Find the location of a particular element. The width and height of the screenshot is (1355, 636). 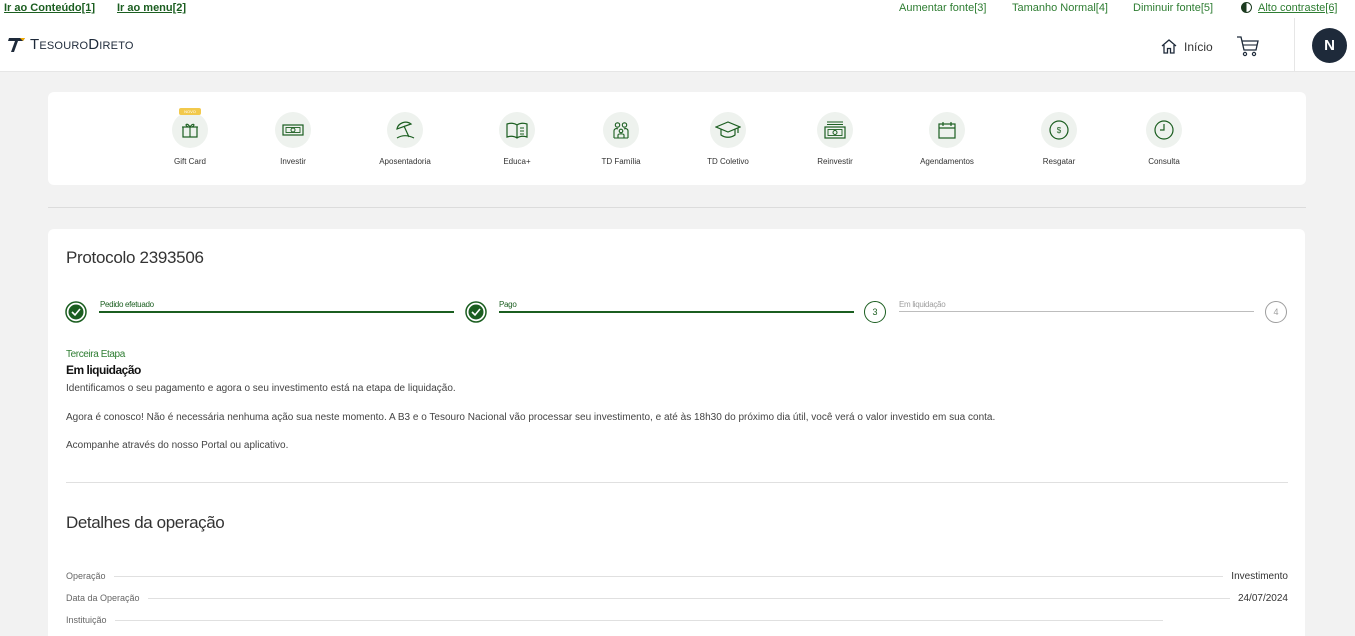

money-icon is located at coordinates (293, 130).